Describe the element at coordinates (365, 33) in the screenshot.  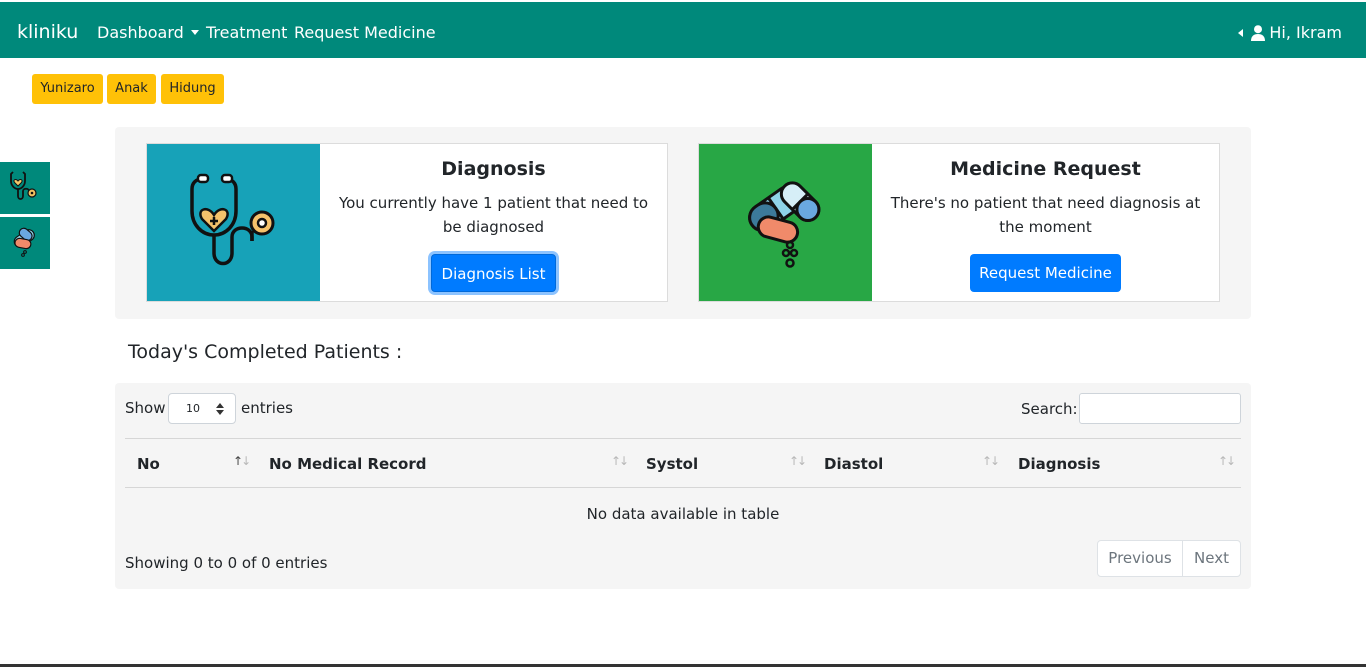
I see `nav-request-medicine: Request Medicine` at that location.